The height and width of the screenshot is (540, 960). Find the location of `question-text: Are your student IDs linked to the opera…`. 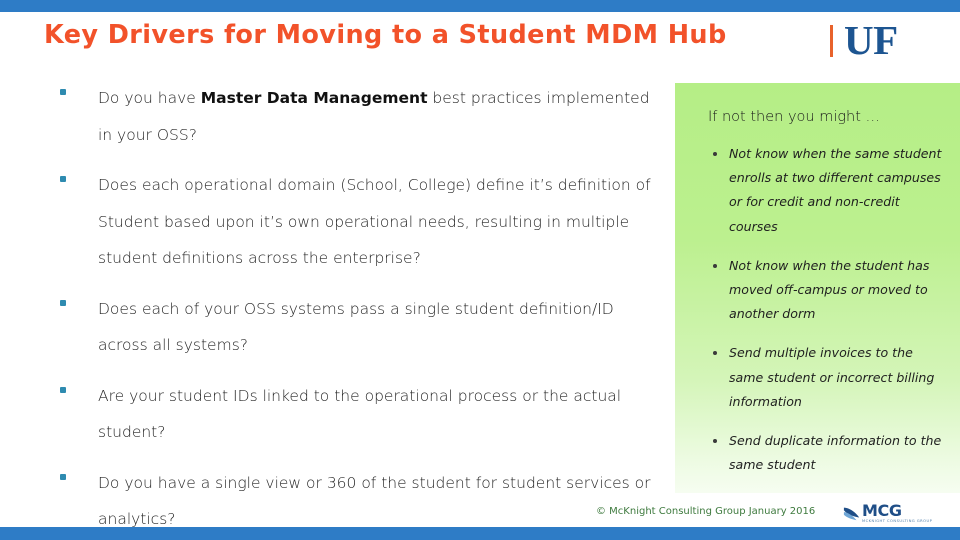

question-text: Are your student IDs linked to the opera… is located at coordinates (360, 414).